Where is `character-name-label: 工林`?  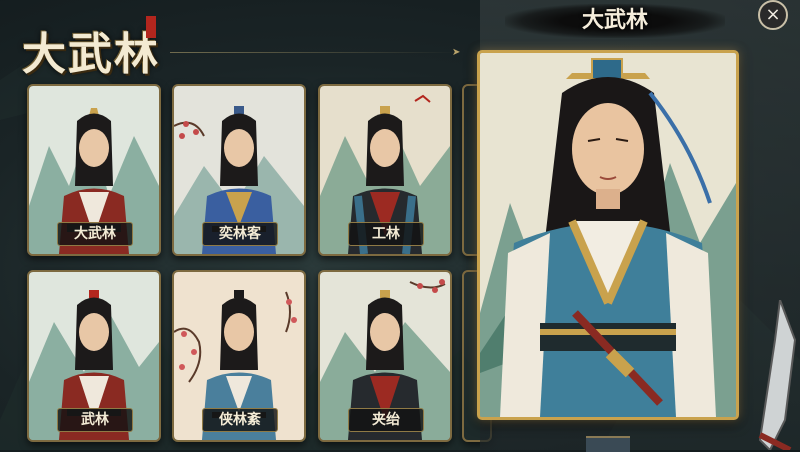
character-name-label: 工林 is located at coordinates (386, 234).